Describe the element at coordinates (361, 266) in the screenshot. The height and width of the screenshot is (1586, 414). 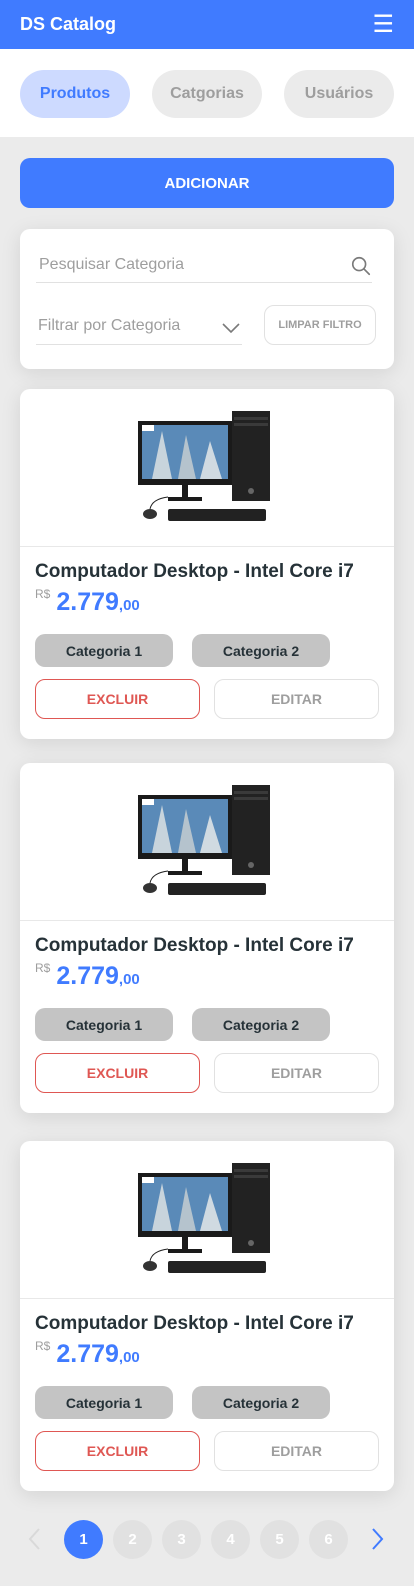
I see `search-icon` at that location.